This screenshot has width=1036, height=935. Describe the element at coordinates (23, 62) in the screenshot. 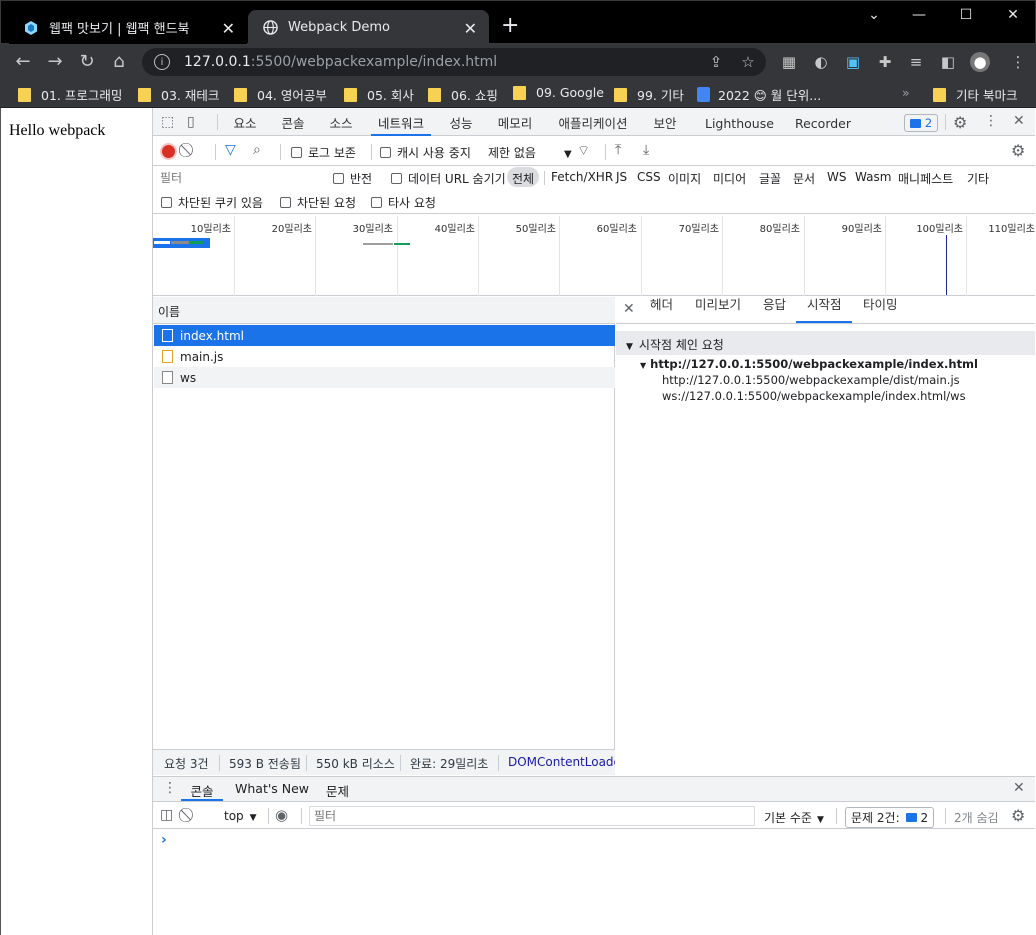

I see `back-icon: ←` at that location.